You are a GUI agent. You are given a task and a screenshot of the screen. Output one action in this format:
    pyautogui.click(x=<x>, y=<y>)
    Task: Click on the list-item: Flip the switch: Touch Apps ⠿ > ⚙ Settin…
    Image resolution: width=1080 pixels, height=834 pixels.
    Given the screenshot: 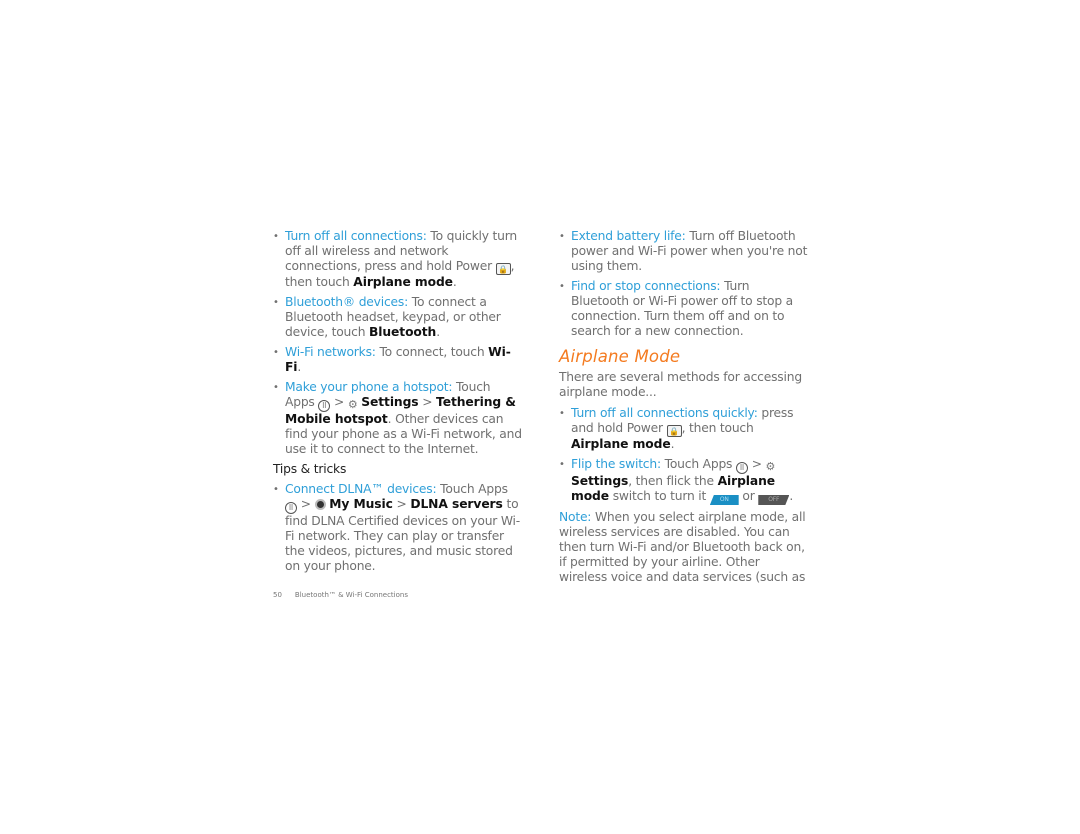 What is the action you would take?
    pyautogui.click(x=684, y=481)
    